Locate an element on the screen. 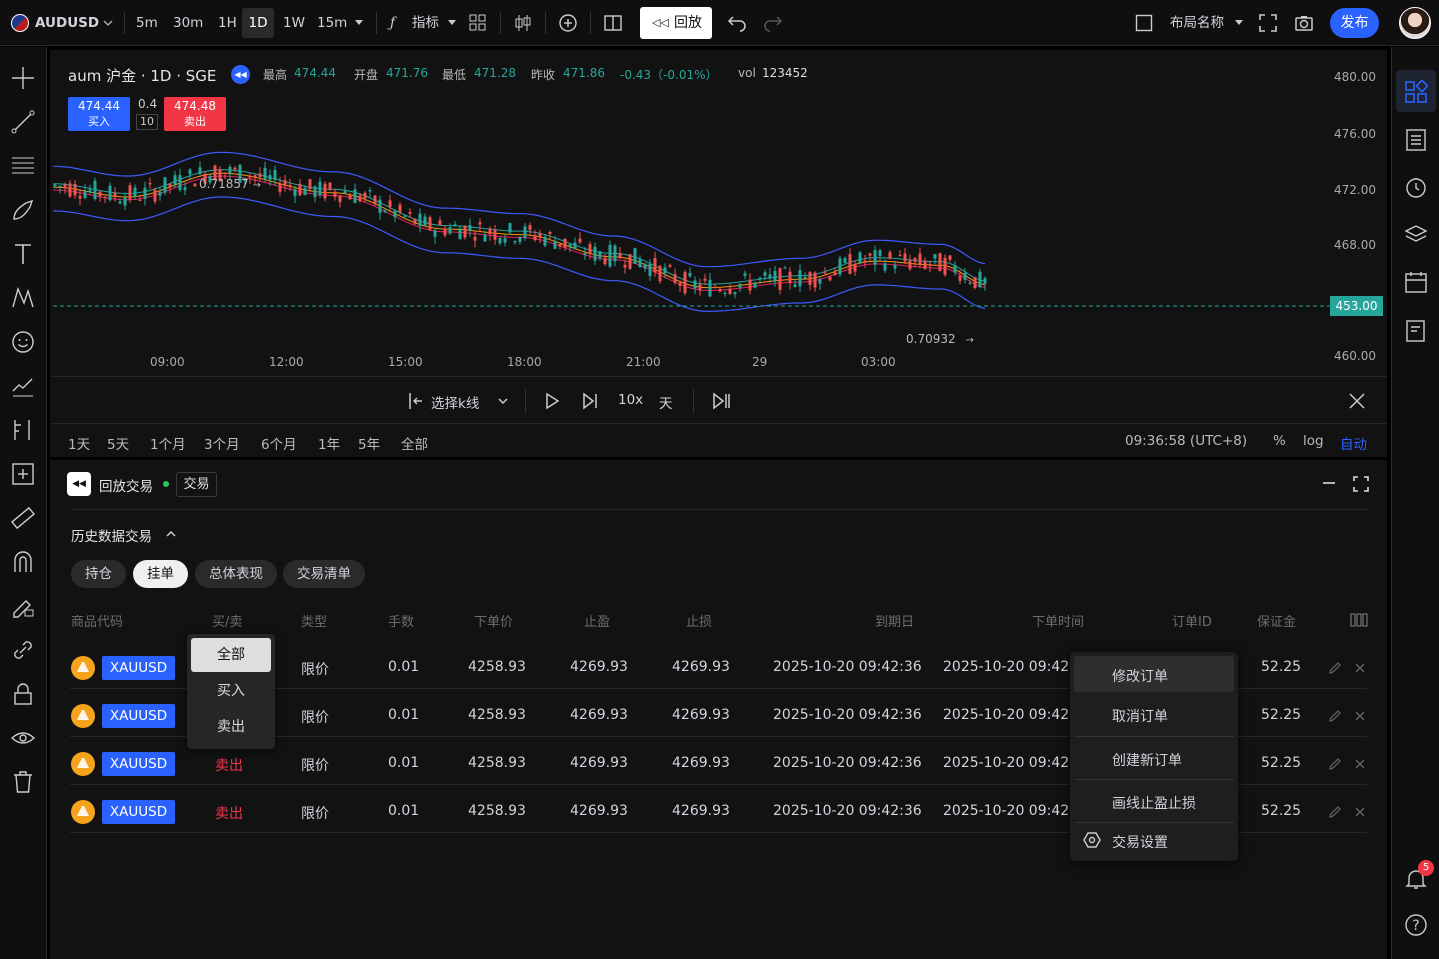 This screenshot has height=959, width=1439. eye-icon is located at coordinates (23, 738).